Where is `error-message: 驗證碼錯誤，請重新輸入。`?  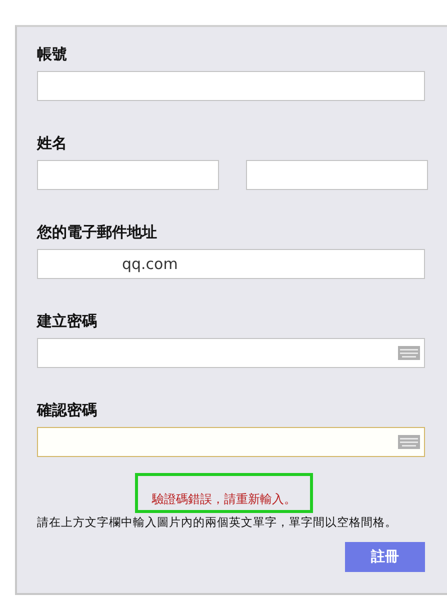
error-message: 驗證碼錯誤，請重新輸入。 is located at coordinates (224, 499).